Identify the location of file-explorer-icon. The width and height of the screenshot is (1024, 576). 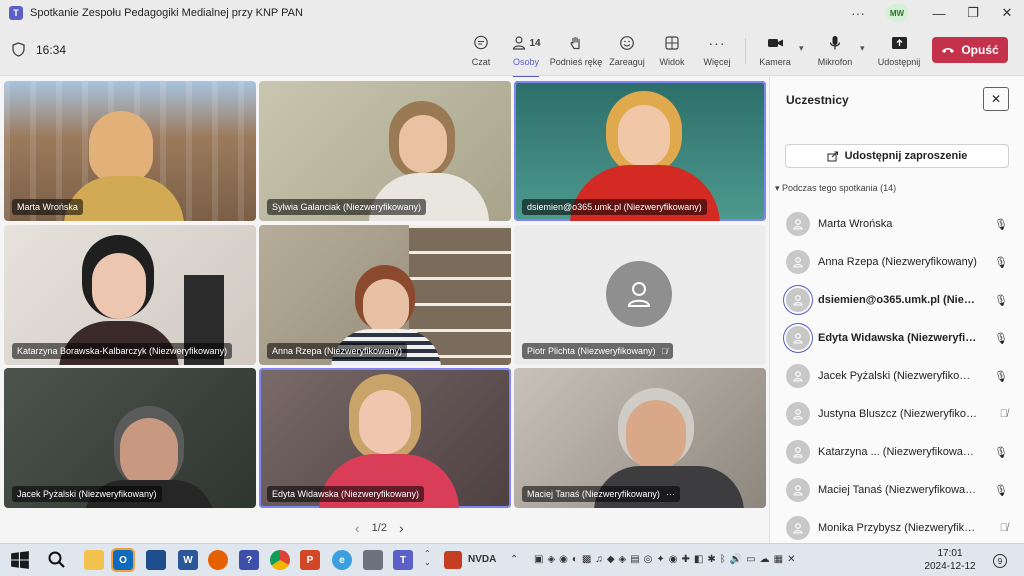
(94, 560).